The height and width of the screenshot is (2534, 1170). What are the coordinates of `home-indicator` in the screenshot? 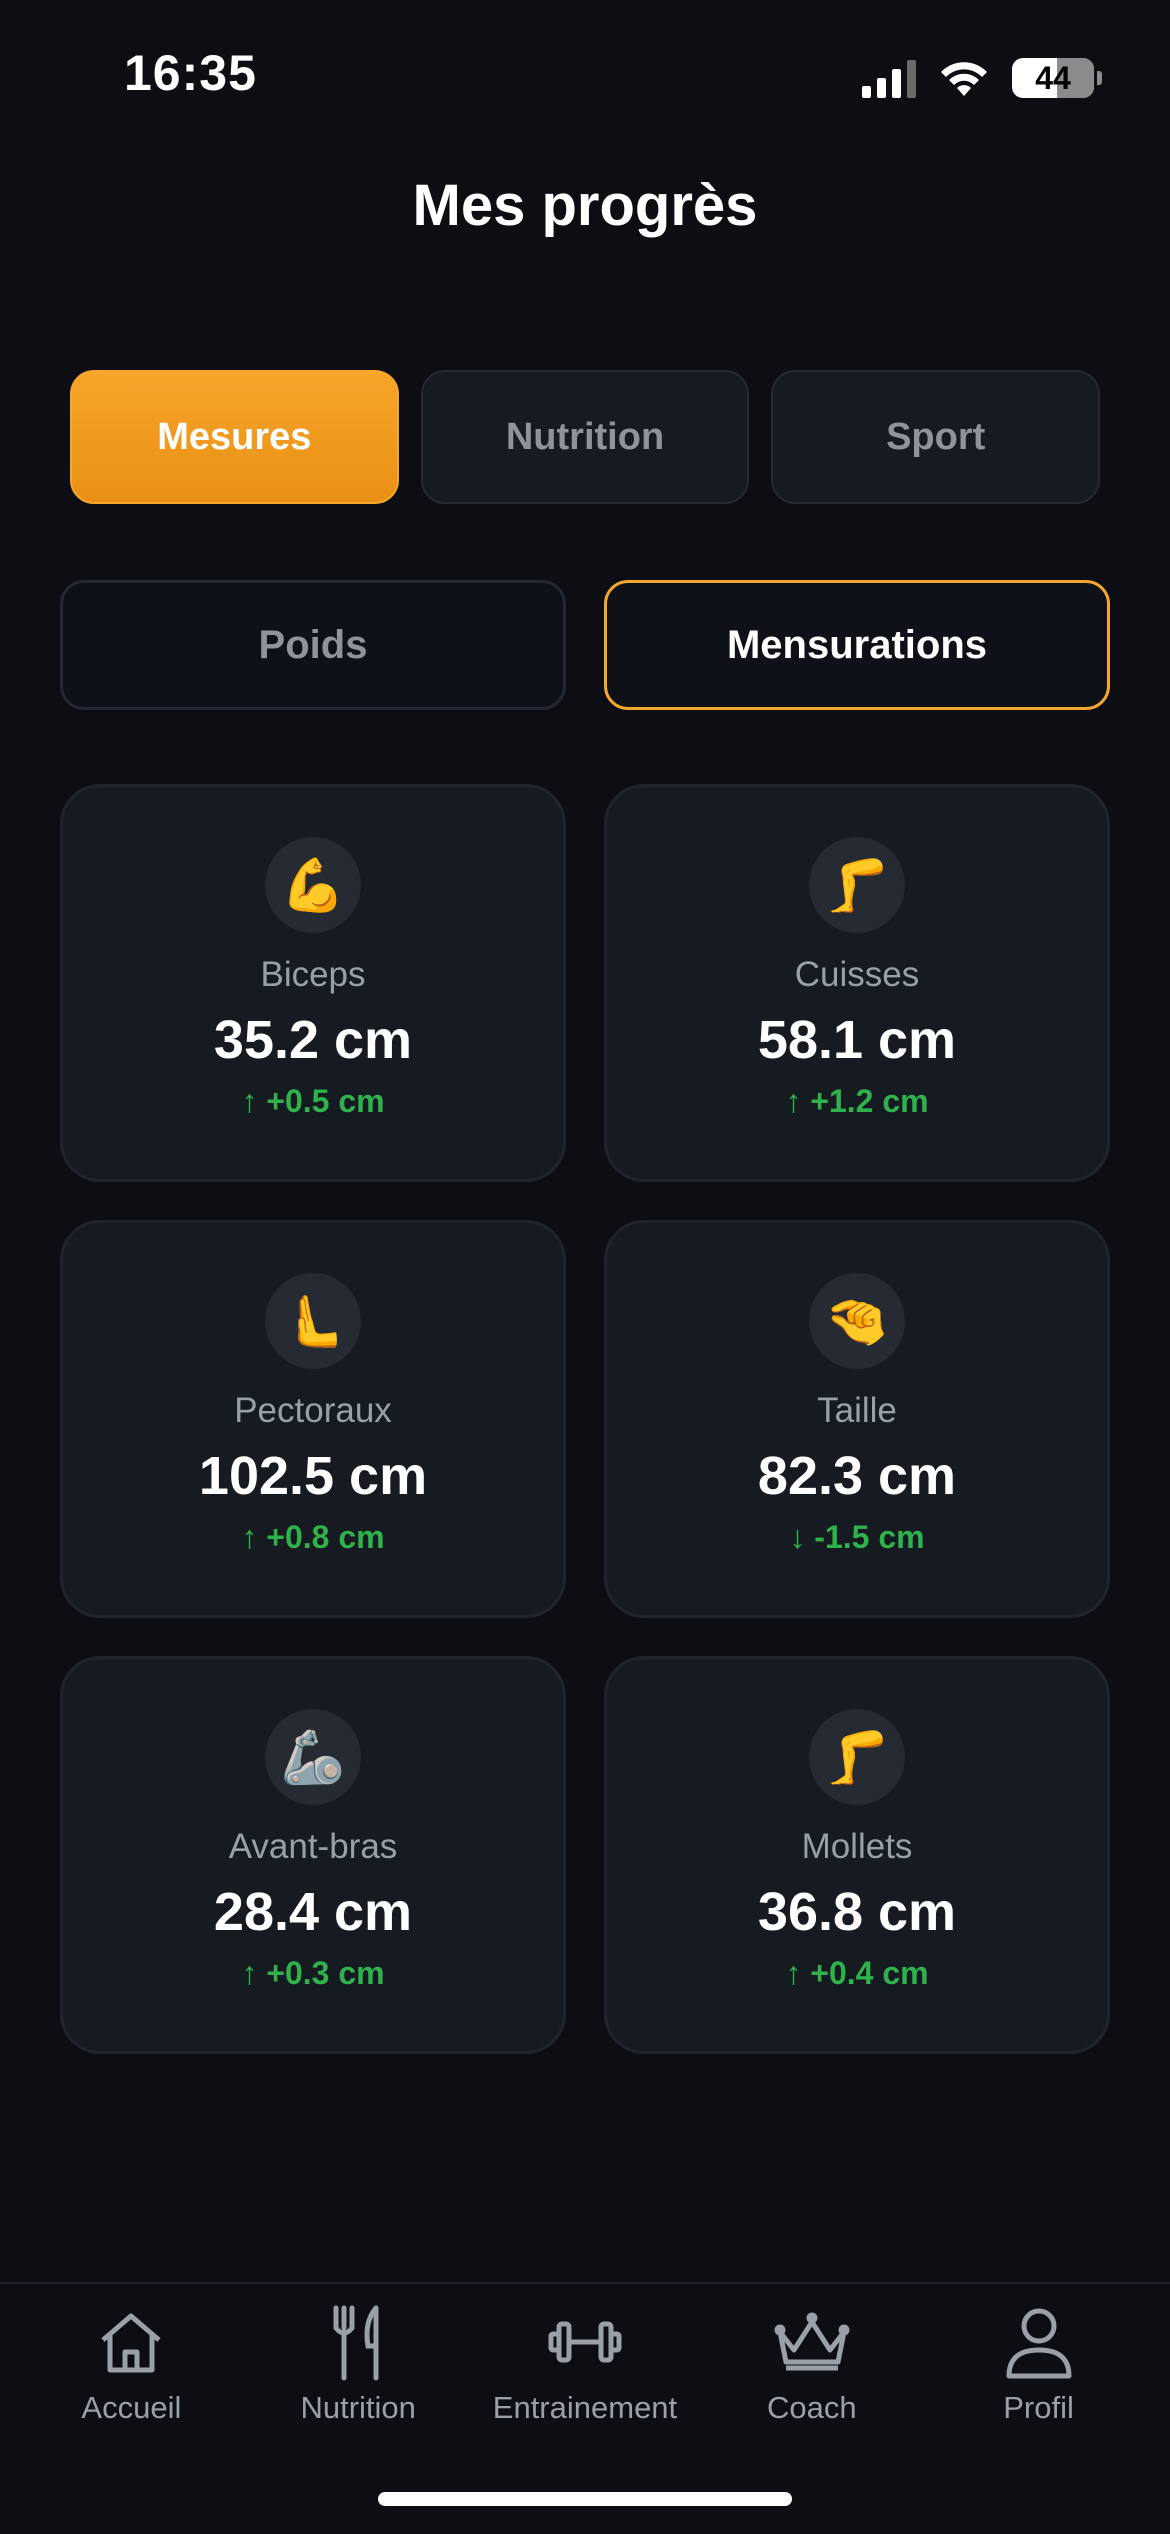 It's located at (585, 2499).